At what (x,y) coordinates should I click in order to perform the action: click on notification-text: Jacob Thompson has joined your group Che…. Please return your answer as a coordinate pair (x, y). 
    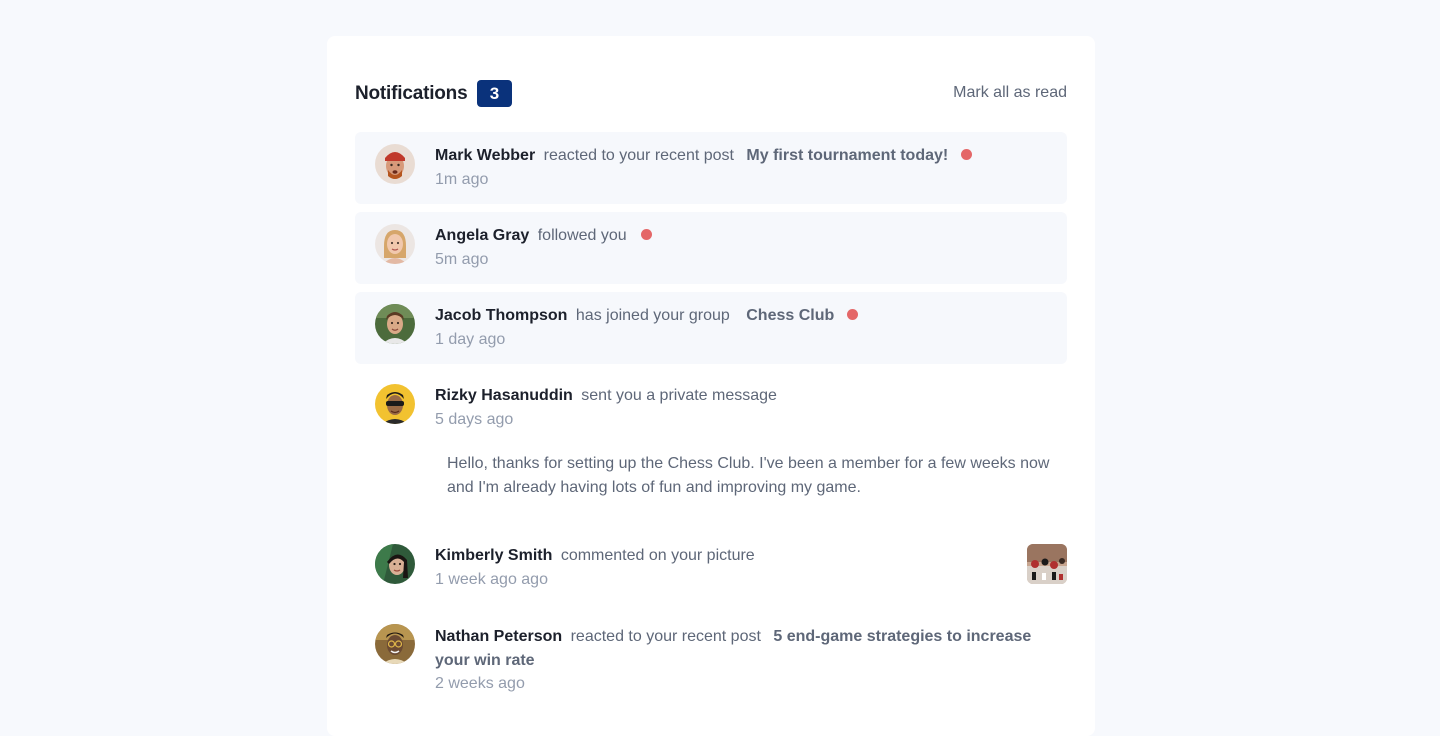
    Looking at the image, I should click on (646, 316).